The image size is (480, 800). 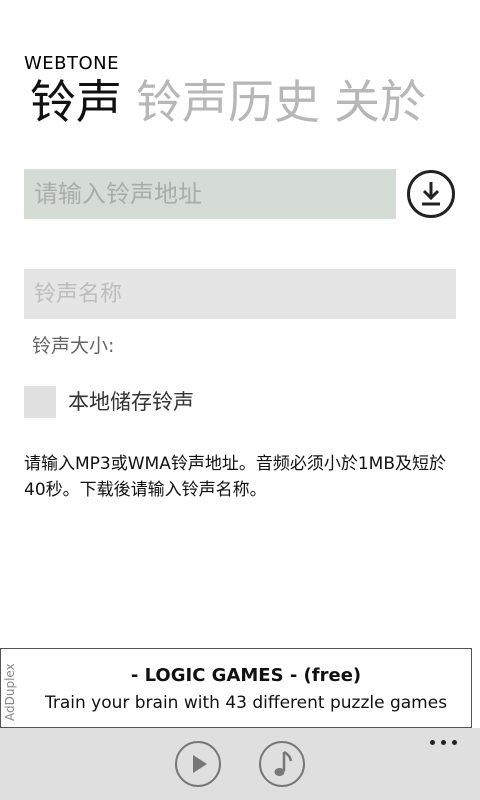 I want to click on play-icon, so click(x=200, y=764).